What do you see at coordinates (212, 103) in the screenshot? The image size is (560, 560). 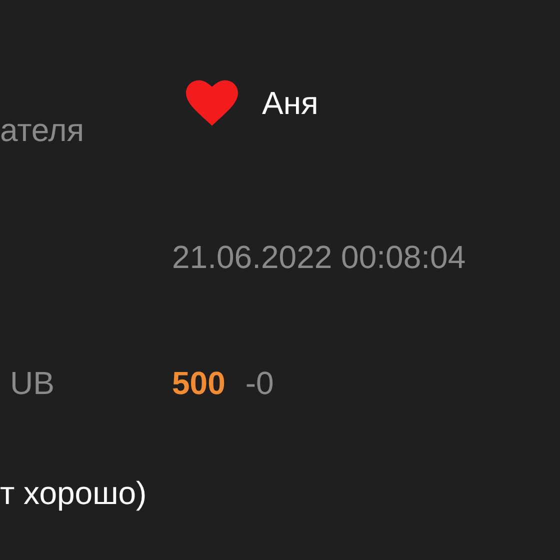 I see `heart-icon` at bounding box center [212, 103].